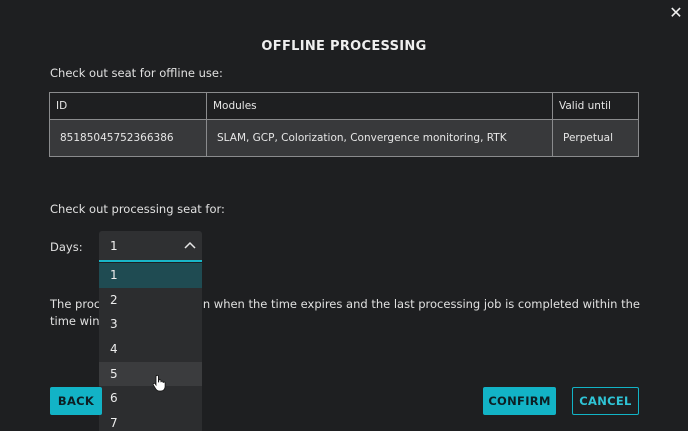 The height and width of the screenshot is (431, 688). I want to click on days-option-5: 5, so click(150, 374).